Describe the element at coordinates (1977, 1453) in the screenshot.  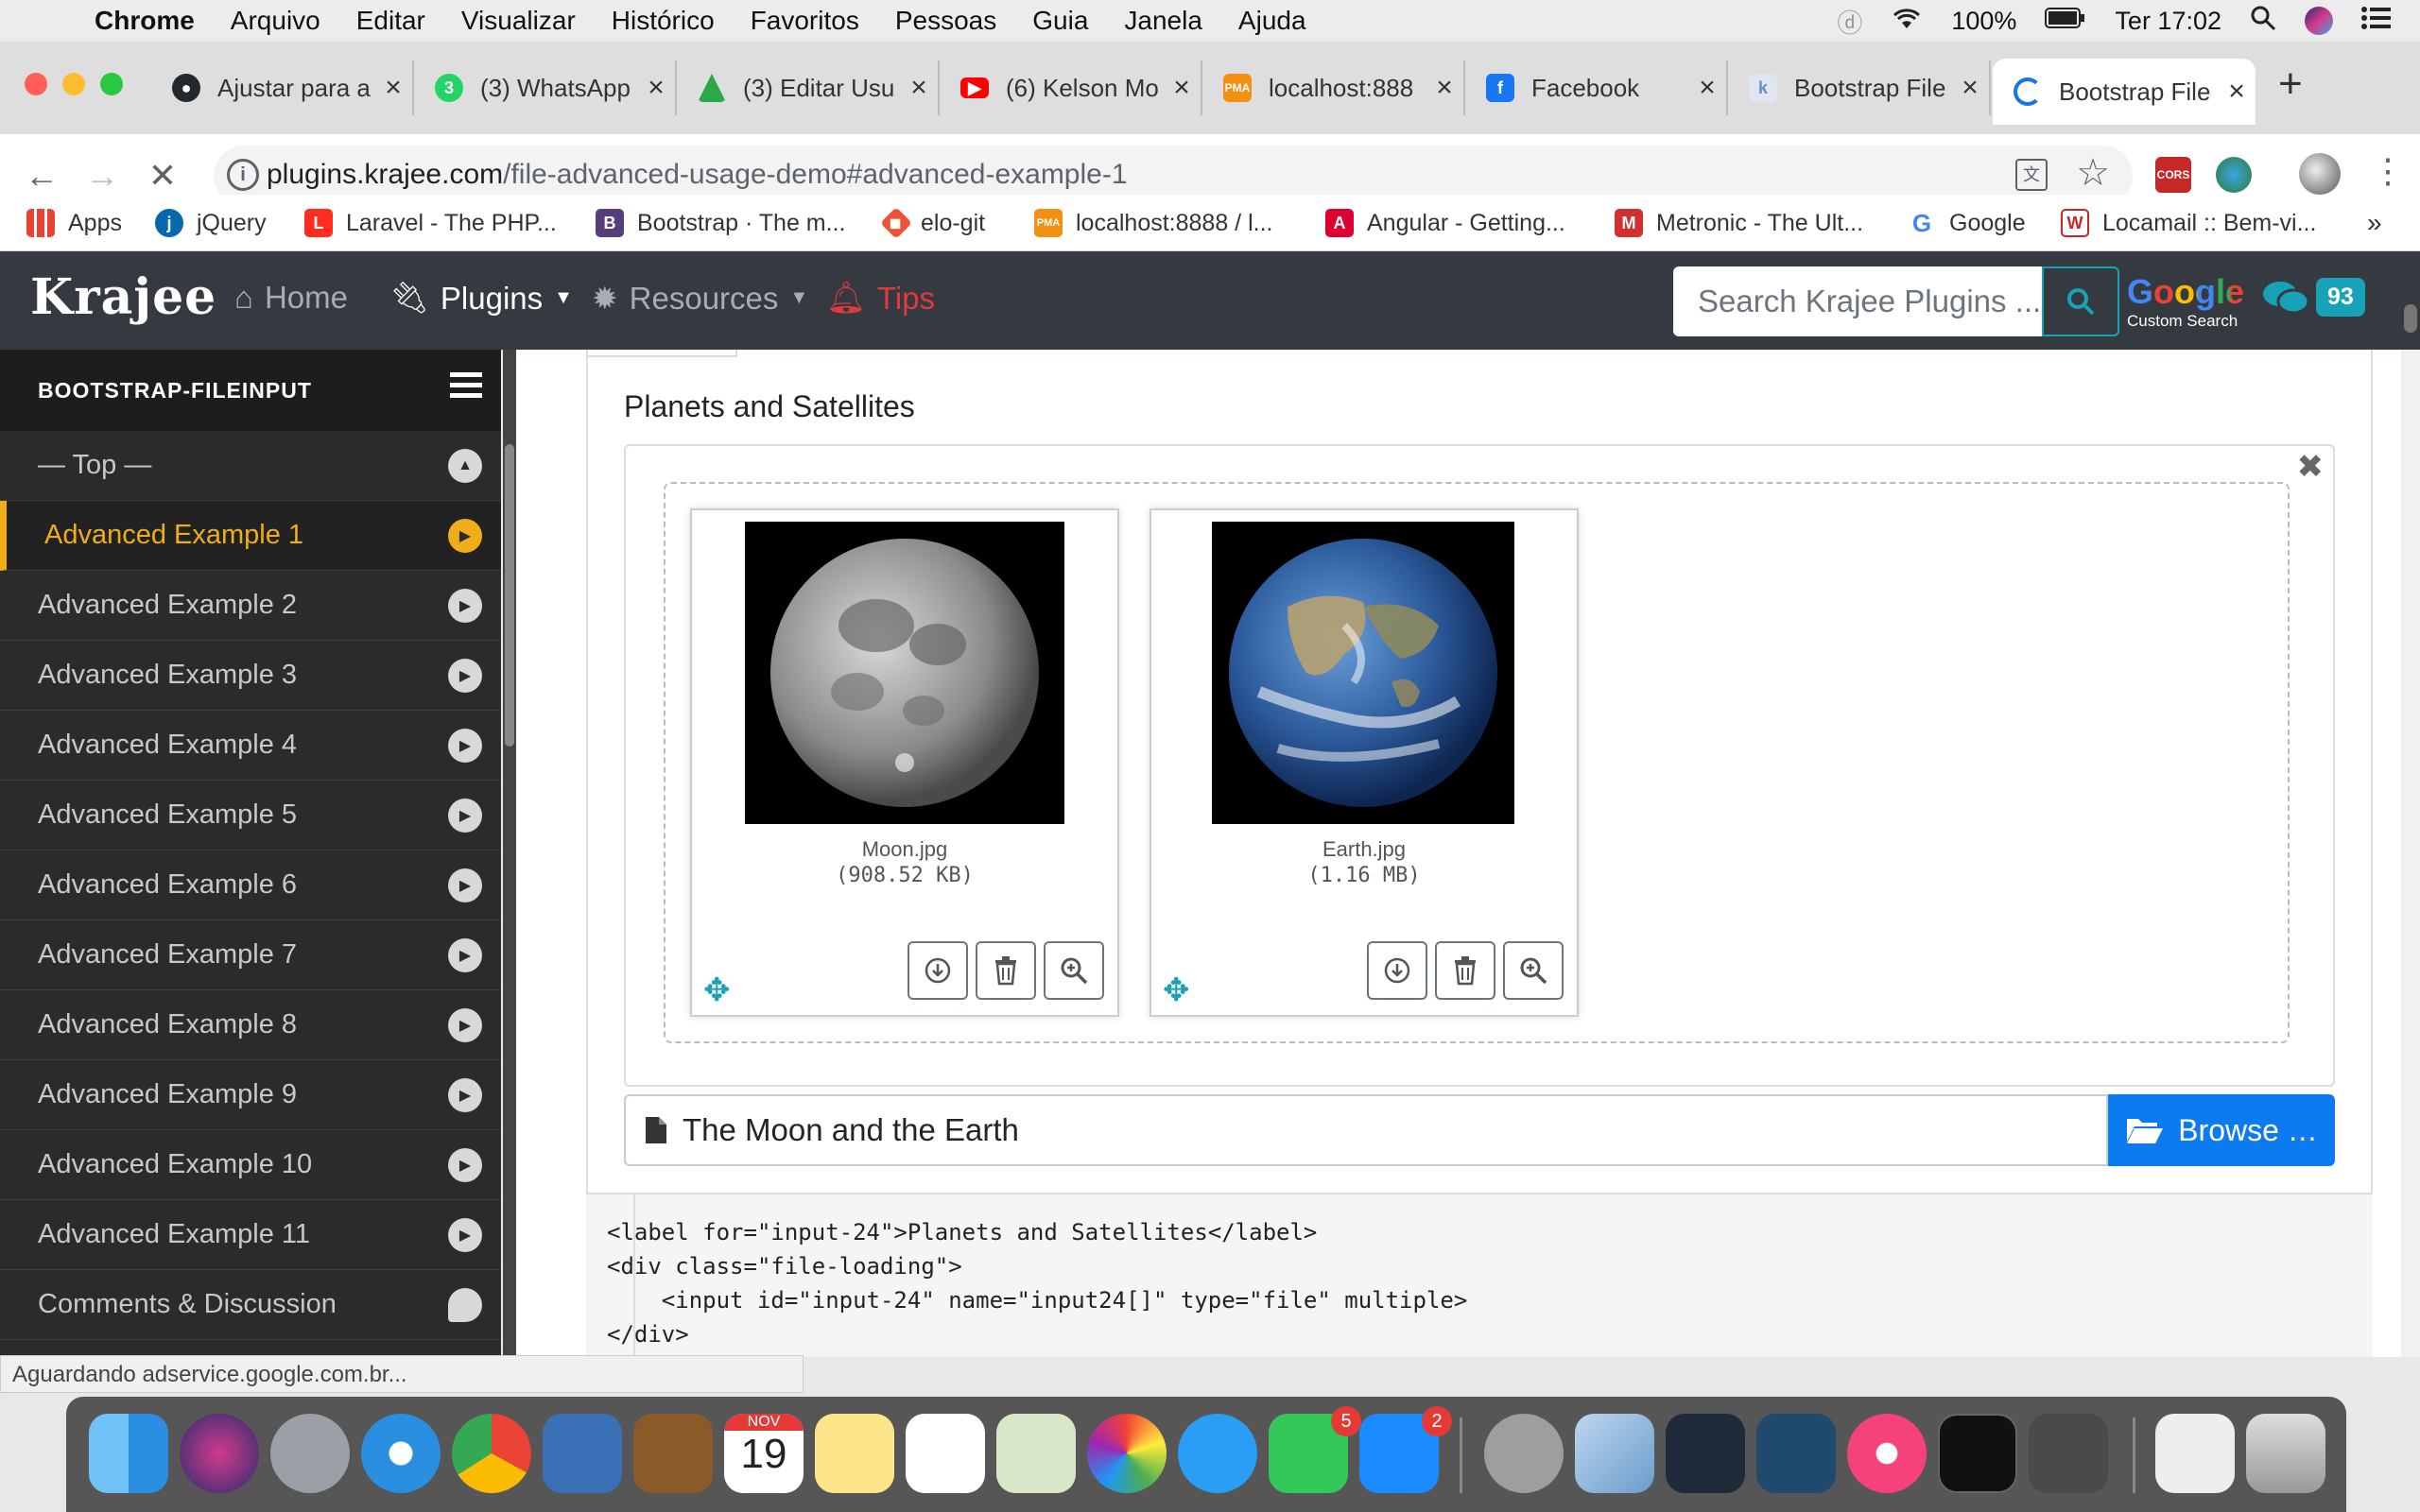
I see `terminal-icon` at that location.